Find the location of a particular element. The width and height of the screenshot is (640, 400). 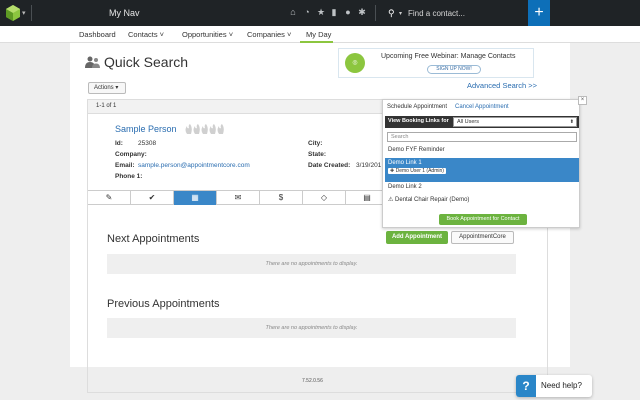

add-appointment-button: Add Appointment is located at coordinates (417, 237).